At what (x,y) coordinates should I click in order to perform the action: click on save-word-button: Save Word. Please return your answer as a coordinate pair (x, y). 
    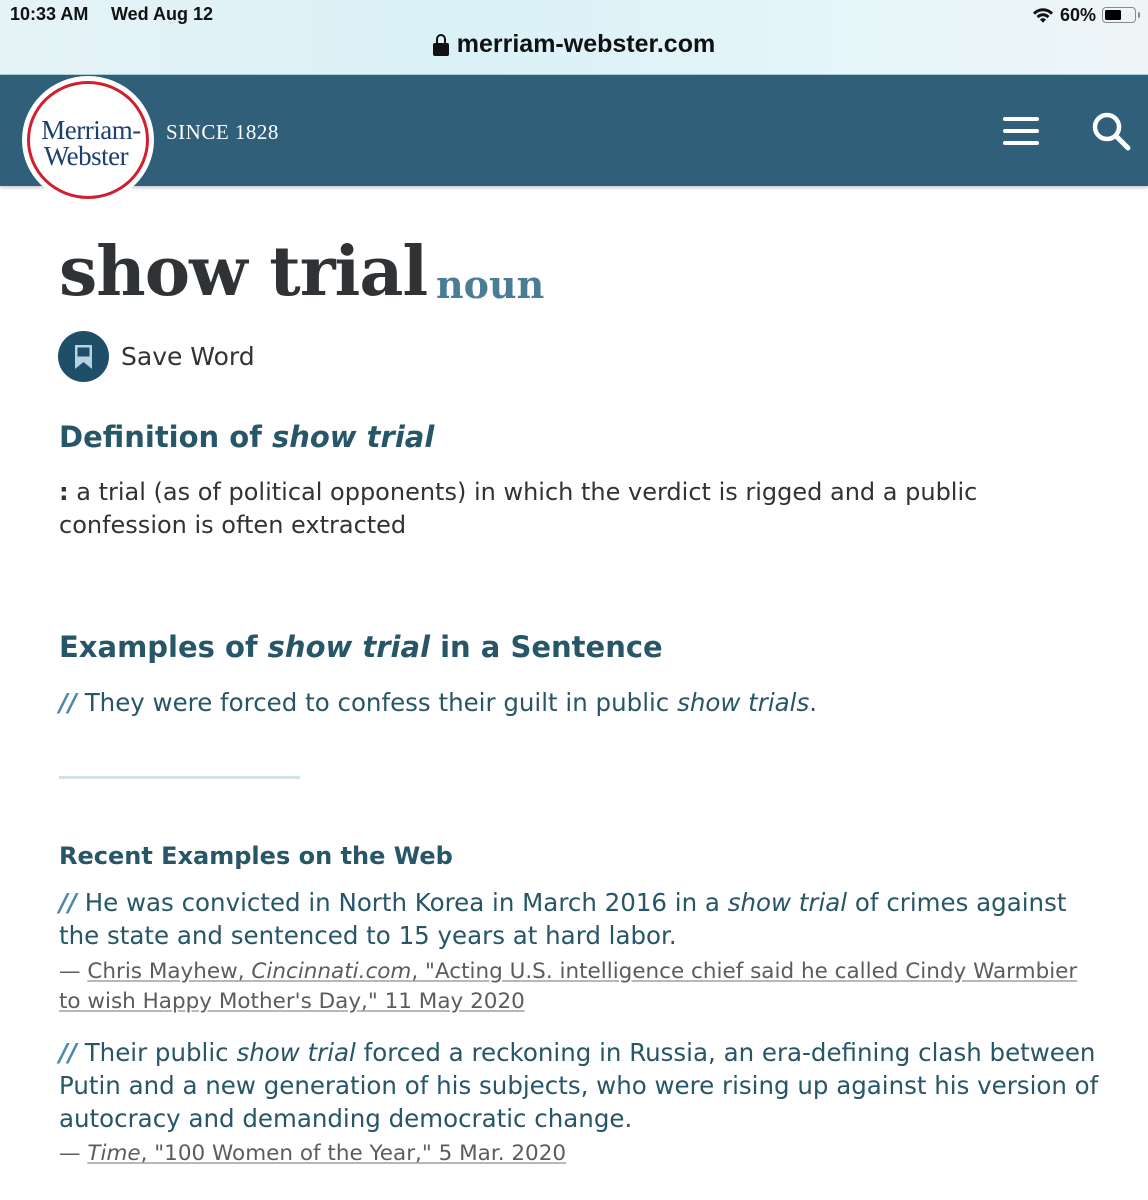
    Looking at the image, I should click on (156, 356).